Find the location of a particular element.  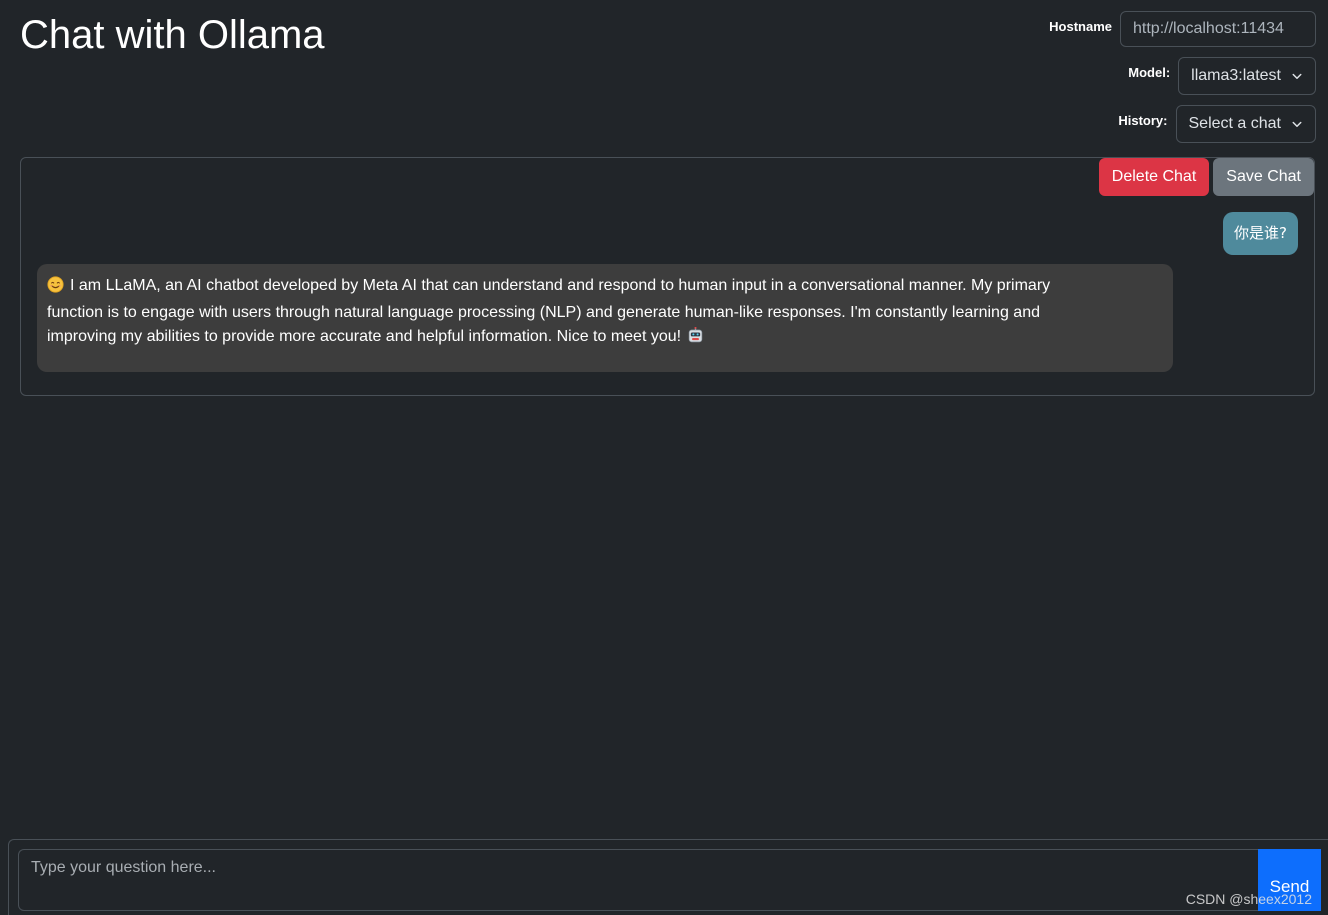

history-row: History: Select a chat is located at coordinates (1217, 124).